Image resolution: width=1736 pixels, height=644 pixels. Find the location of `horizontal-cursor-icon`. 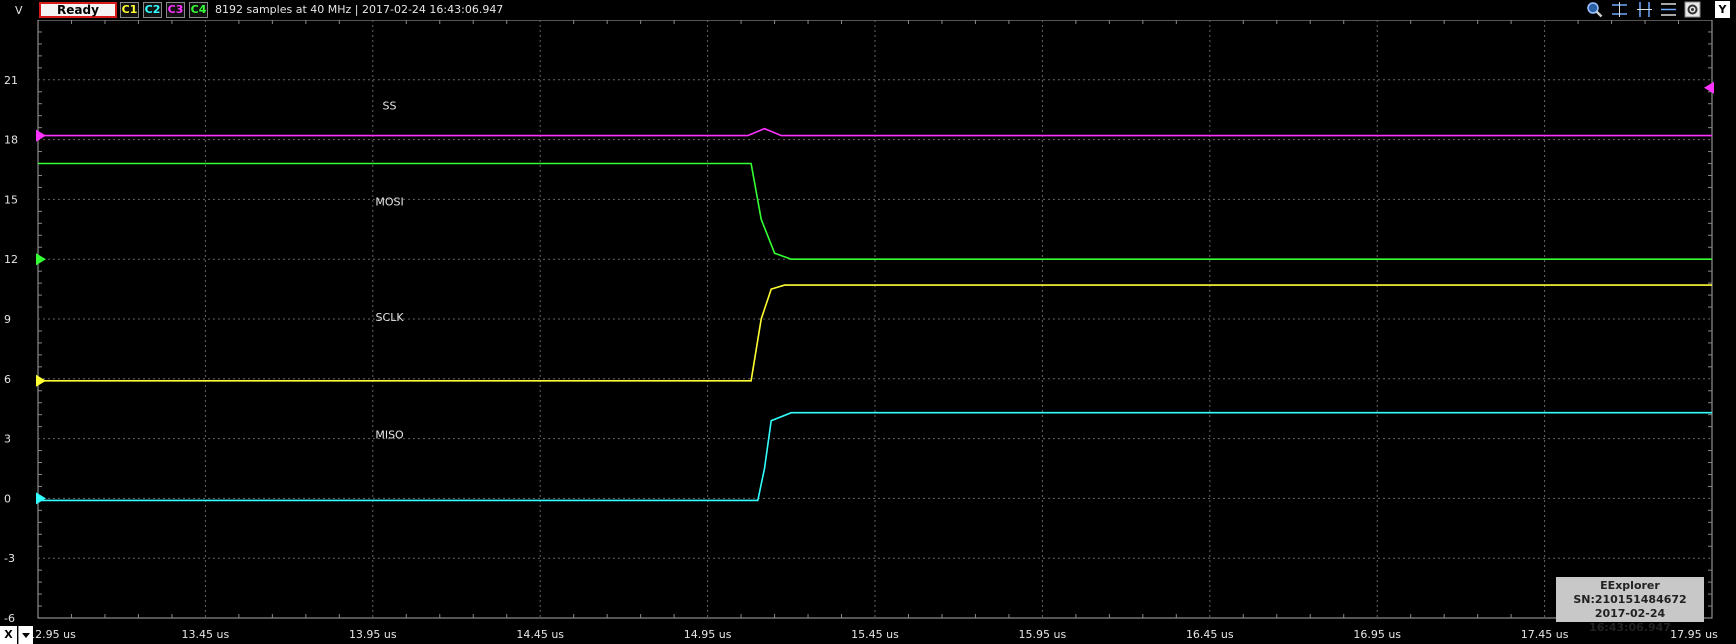

horizontal-cursor-icon is located at coordinates (1619, 9).